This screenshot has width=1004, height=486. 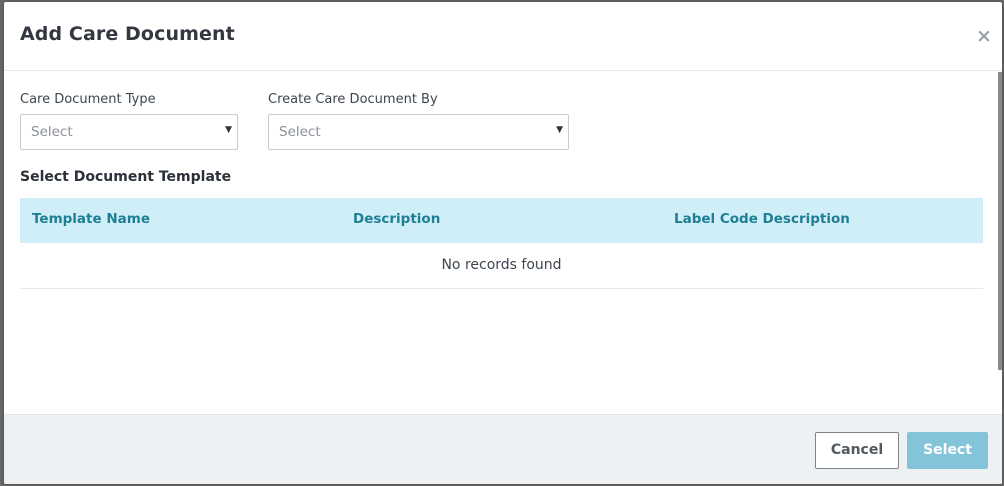 I want to click on close-icon: ×, so click(x=984, y=36).